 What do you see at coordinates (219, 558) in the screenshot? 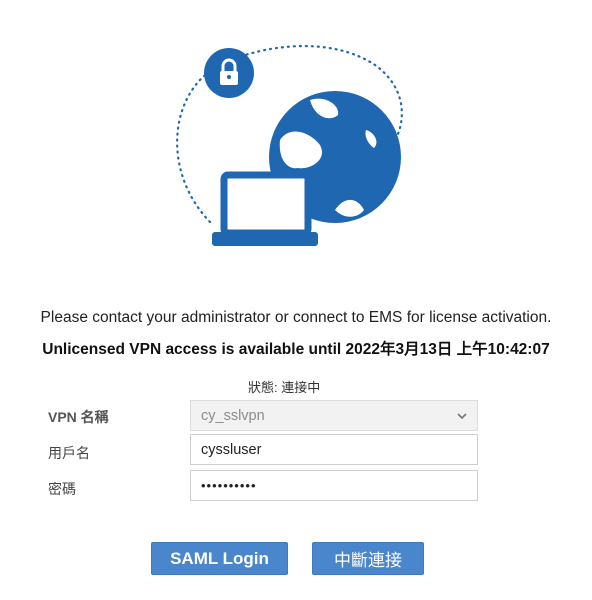
I see `saml-login-button: SAML Login` at bounding box center [219, 558].